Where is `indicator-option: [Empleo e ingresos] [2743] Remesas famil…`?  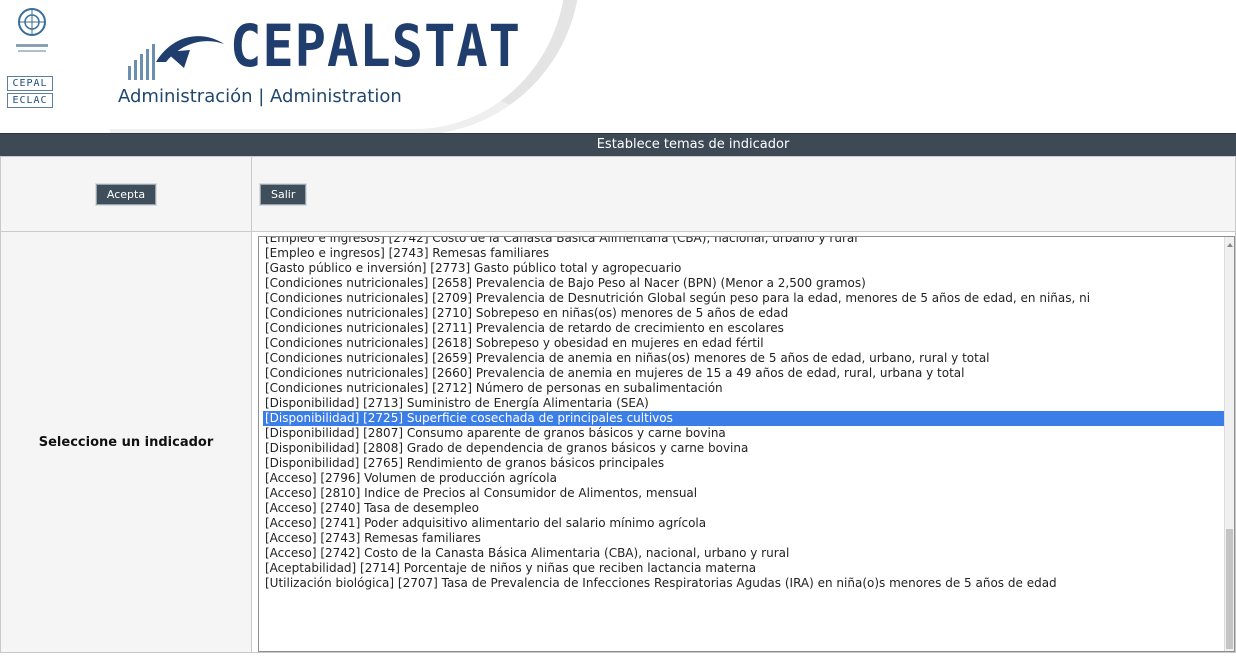 indicator-option: [Empleo e ingresos] [2743] Remesas famil… is located at coordinates (743, 253).